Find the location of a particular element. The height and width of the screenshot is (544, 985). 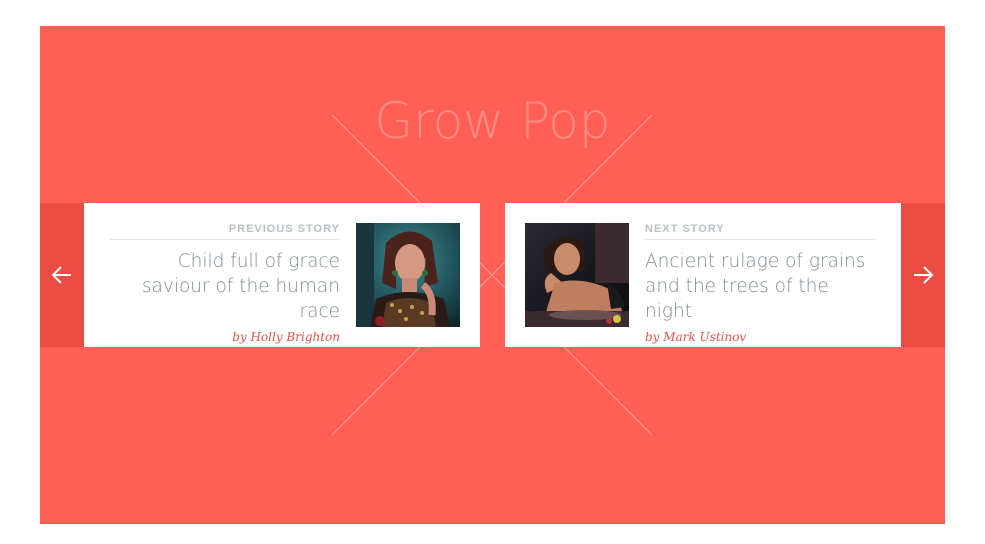

next-story-author: by Mark Ustinov is located at coordinates (696, 337).